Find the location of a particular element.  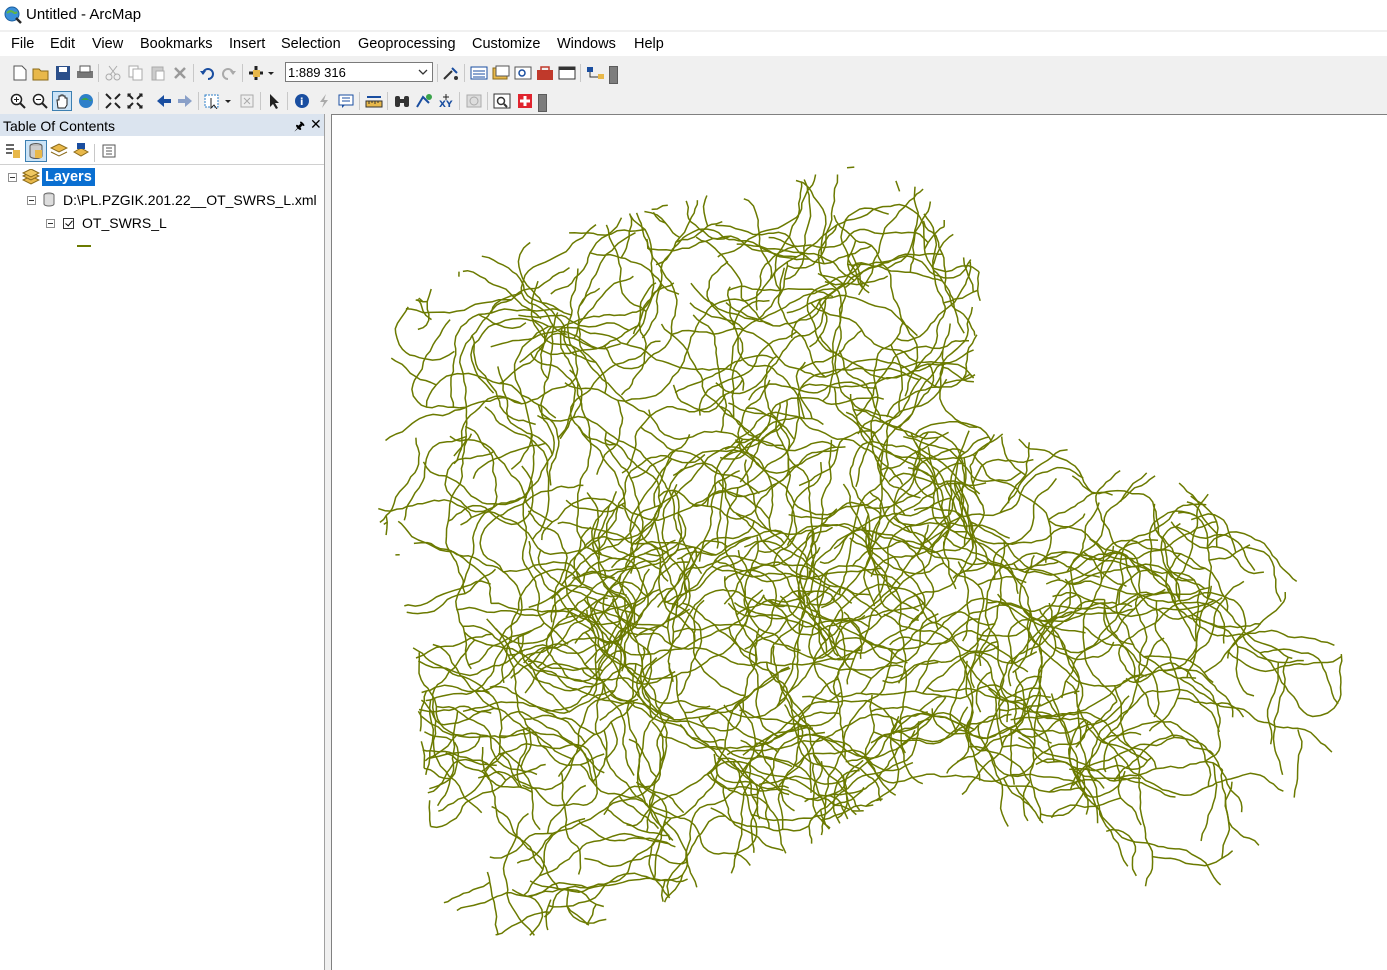

select-features-icon is located at coordinates (218, 101).